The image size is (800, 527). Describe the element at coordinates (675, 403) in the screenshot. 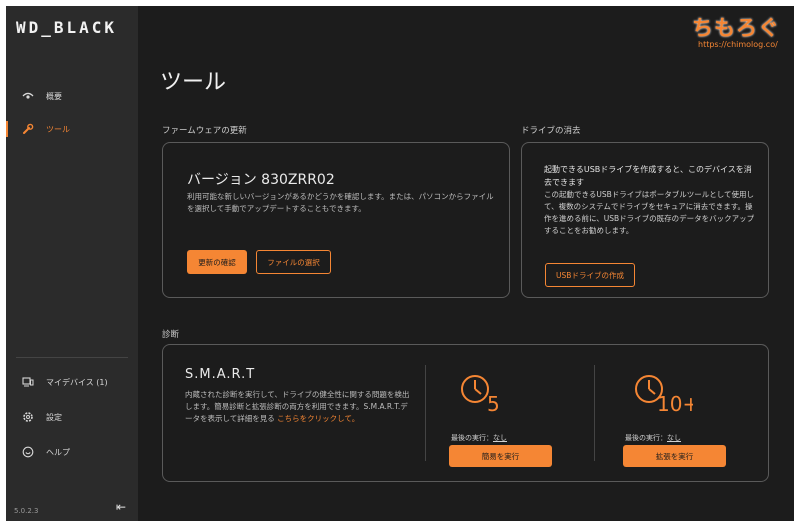

I see `extended-test-minutes: 10+` at that location.